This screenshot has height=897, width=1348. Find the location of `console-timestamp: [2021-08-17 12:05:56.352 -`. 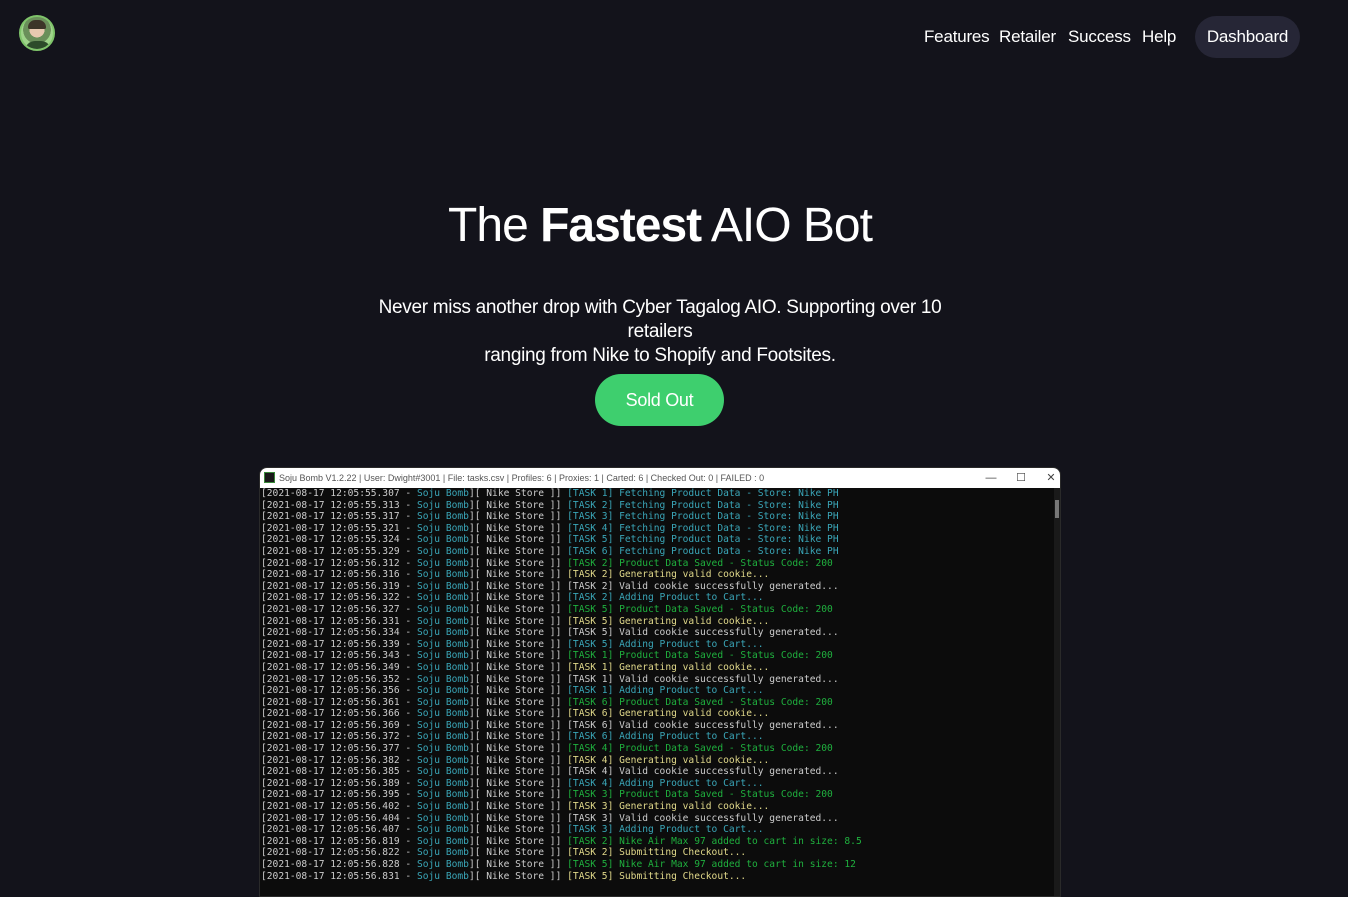

console-timestamp: [2021-08-17 12:05:56.352 - is located at coordinates (339, 679).